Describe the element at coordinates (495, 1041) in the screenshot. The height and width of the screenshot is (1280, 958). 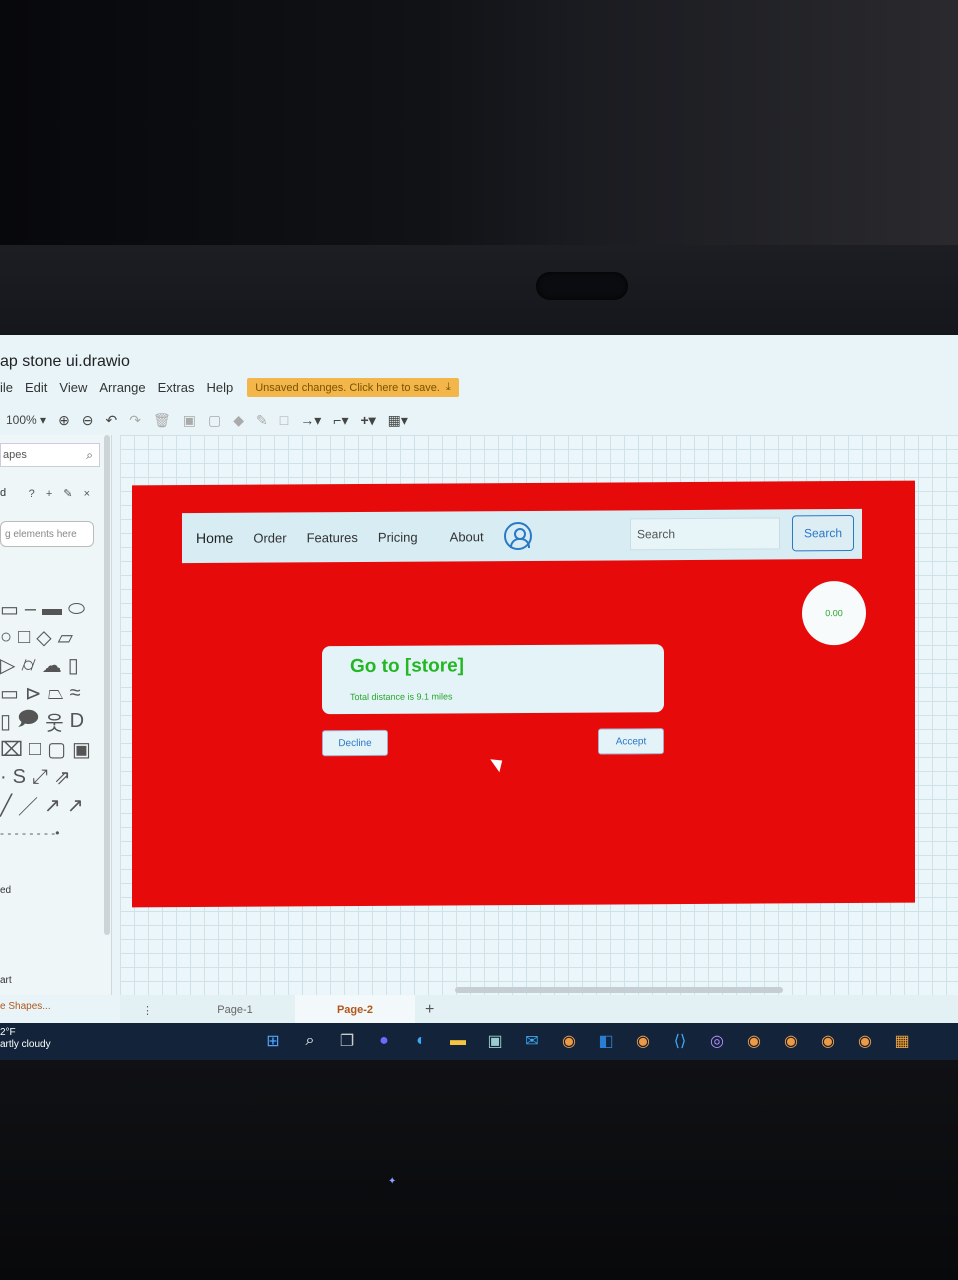
I see `store-icon: ▣` at that location.